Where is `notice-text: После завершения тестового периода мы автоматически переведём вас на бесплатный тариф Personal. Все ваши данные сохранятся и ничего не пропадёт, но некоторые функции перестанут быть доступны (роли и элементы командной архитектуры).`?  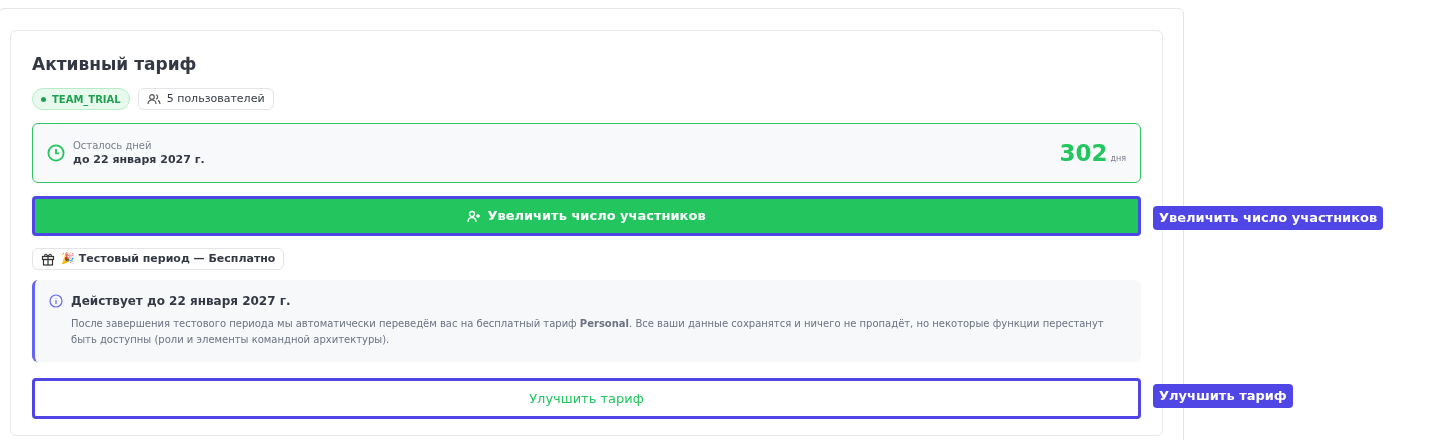 notice-text: После завершения тестового периода мы автоматически переведём вас на бесплатный тариф Personal. Все ваши данные сохранятся и ничего не пропадёт, но некоторые функции перестанут быть доступны (роли и элементы командной архитектуры). is located at coordinates (588, 332).